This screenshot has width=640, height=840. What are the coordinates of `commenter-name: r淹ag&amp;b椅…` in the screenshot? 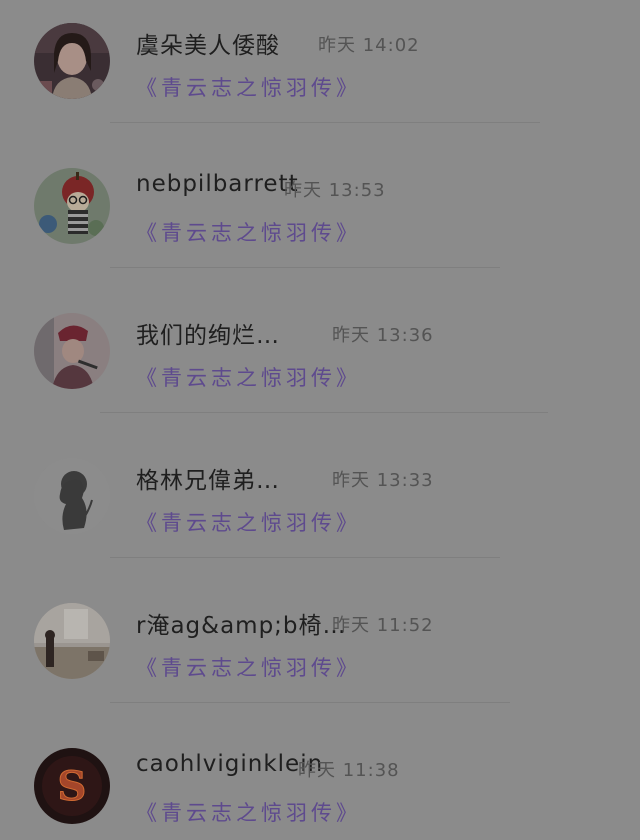 It's located at (241, 626).